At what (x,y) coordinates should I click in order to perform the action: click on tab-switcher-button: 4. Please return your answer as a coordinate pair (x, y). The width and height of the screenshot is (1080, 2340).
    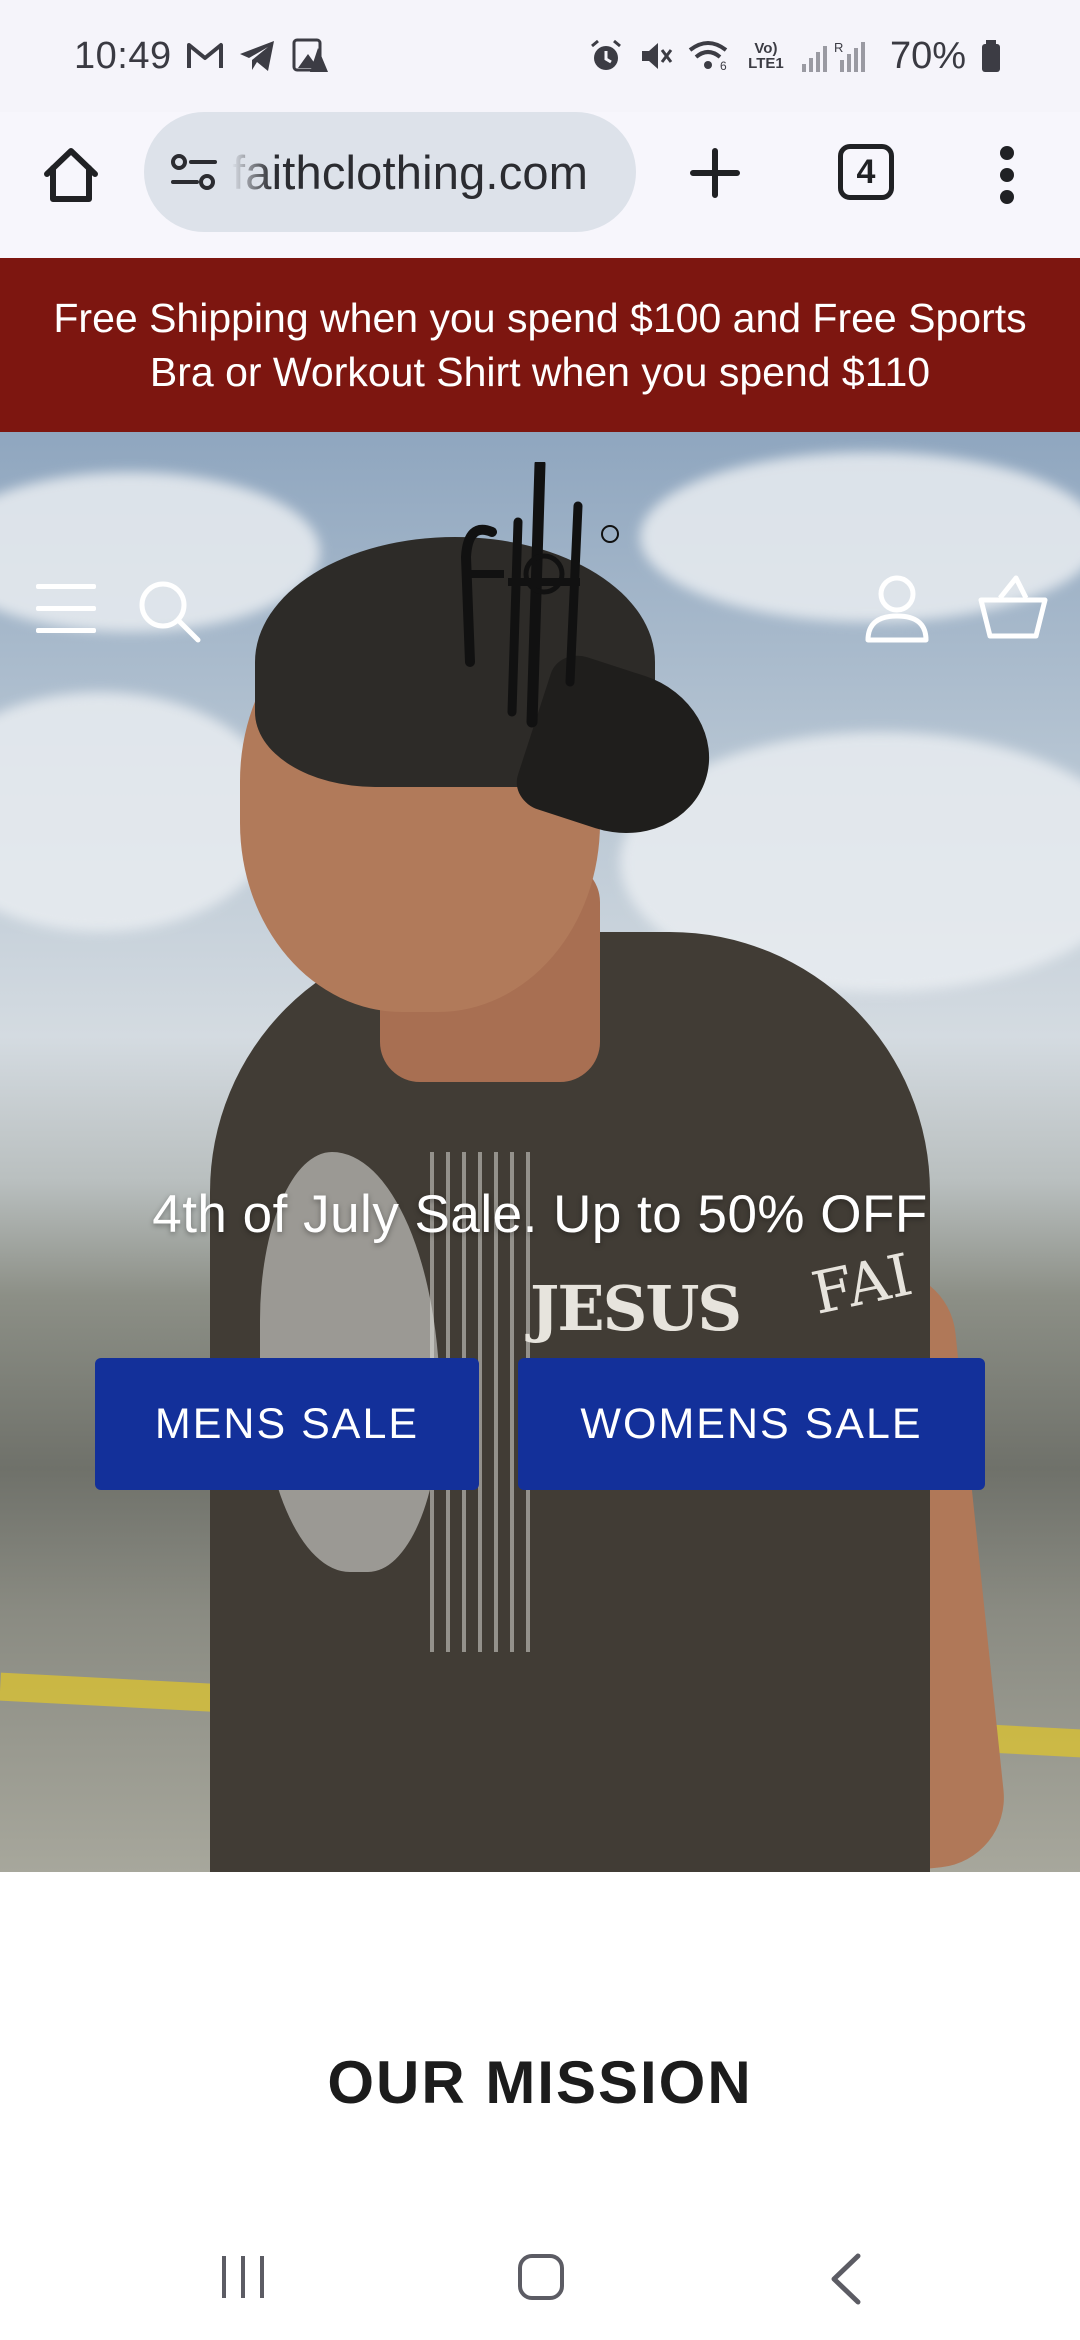
    Looking at the image, I should click on (866, 172).